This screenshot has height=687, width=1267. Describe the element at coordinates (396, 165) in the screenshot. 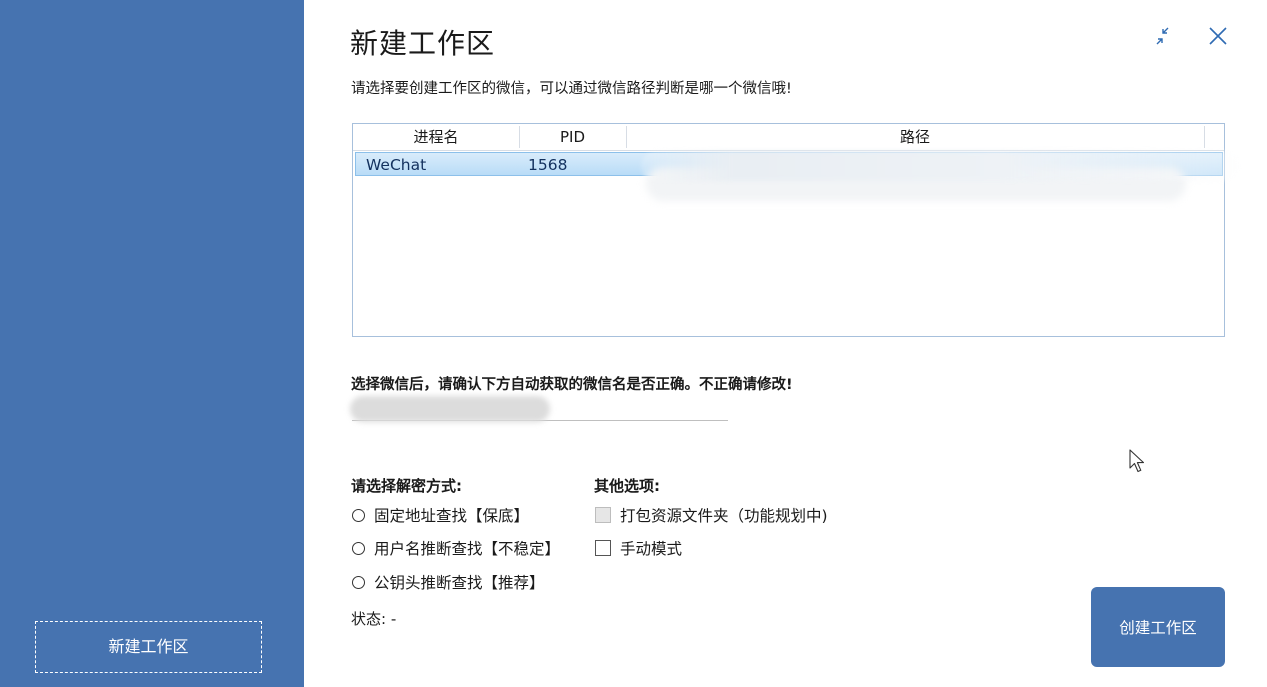

I see `cell-process: WeChat` at that location.